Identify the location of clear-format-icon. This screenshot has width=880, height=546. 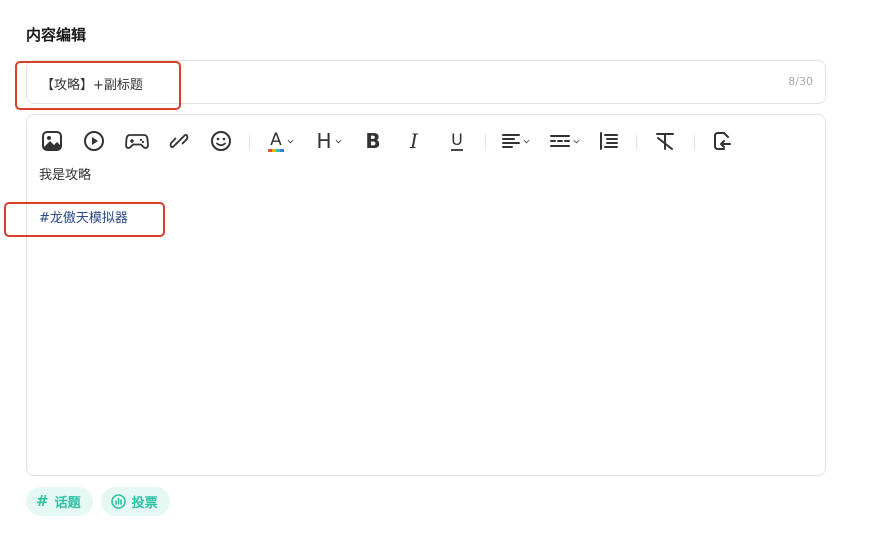
(665, 141).